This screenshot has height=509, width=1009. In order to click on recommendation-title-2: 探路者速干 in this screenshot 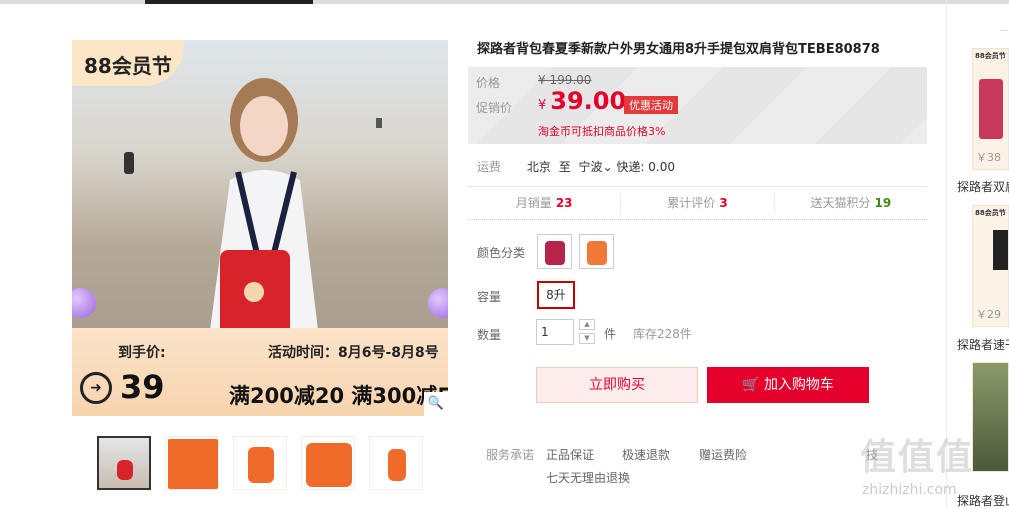, I will do `click(983, 344)`.